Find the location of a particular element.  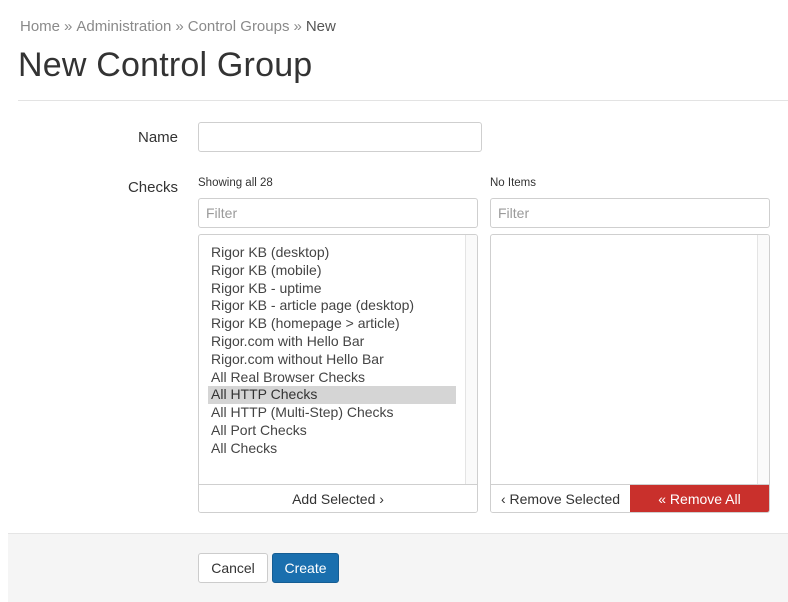

chosen-count-caption: No Items is located at coordinates (513, 183).